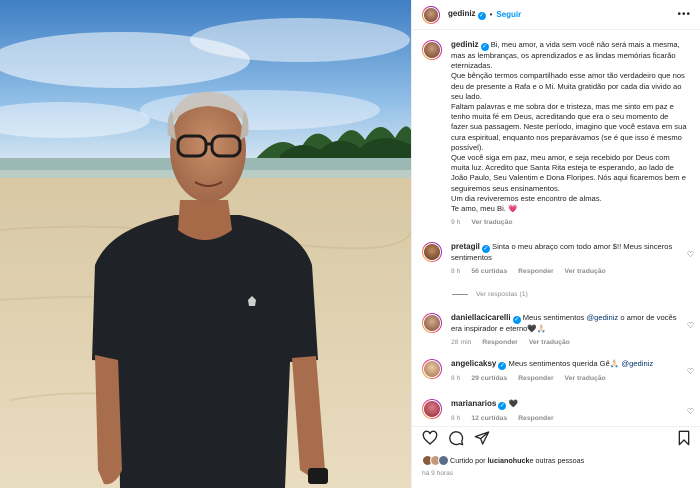 The height and width of the screenshot is (488, 700). I want to click on author-avatar, so click(431, 14).